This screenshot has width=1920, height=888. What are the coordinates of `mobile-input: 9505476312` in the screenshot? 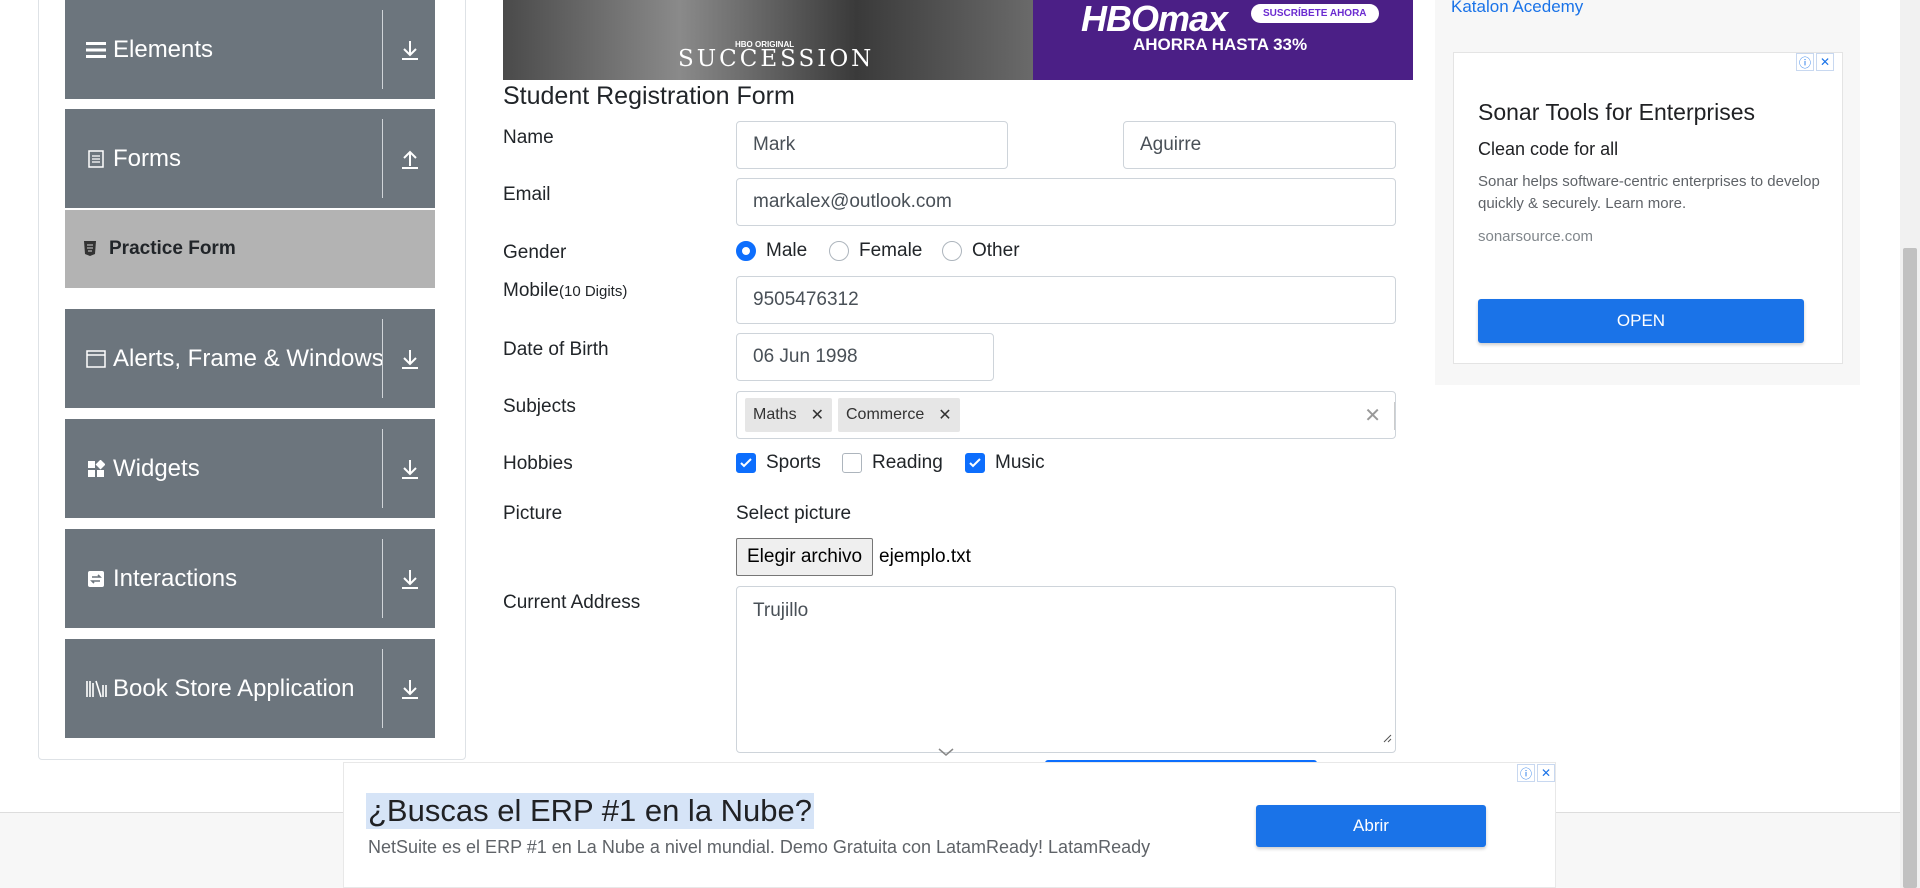 It's located at (1066, 300).